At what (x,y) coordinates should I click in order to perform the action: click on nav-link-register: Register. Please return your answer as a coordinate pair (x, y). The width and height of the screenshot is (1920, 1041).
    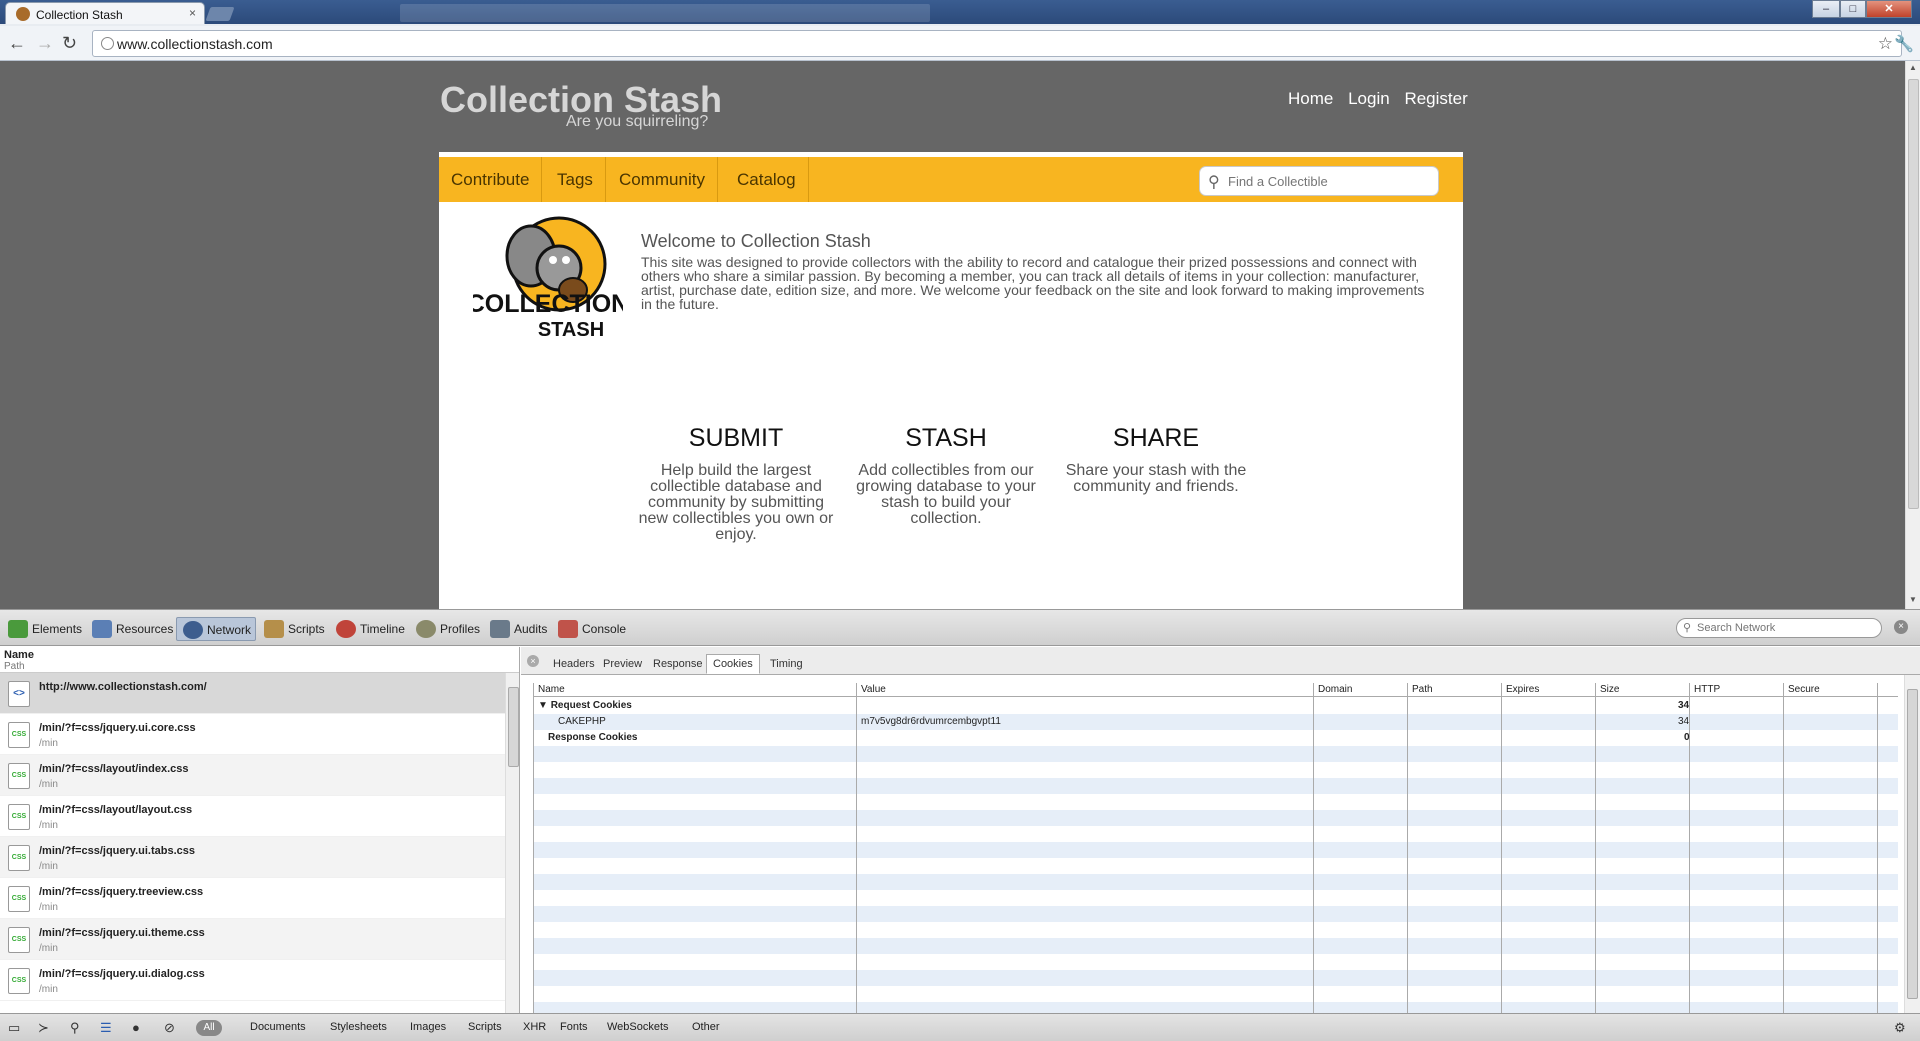
    Looking at the image, I should click on (1435, 98).